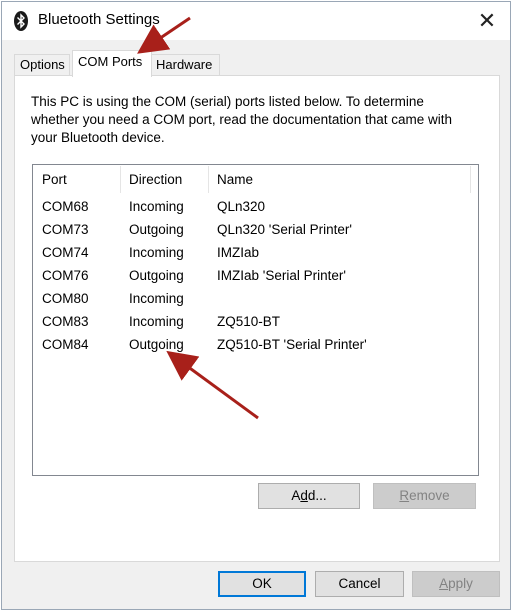 The height and width of the screenshot is (612, 513). Describe the element at coordinates (296, 495) in the screenshot. I see `add-label-pre: A` at that location.